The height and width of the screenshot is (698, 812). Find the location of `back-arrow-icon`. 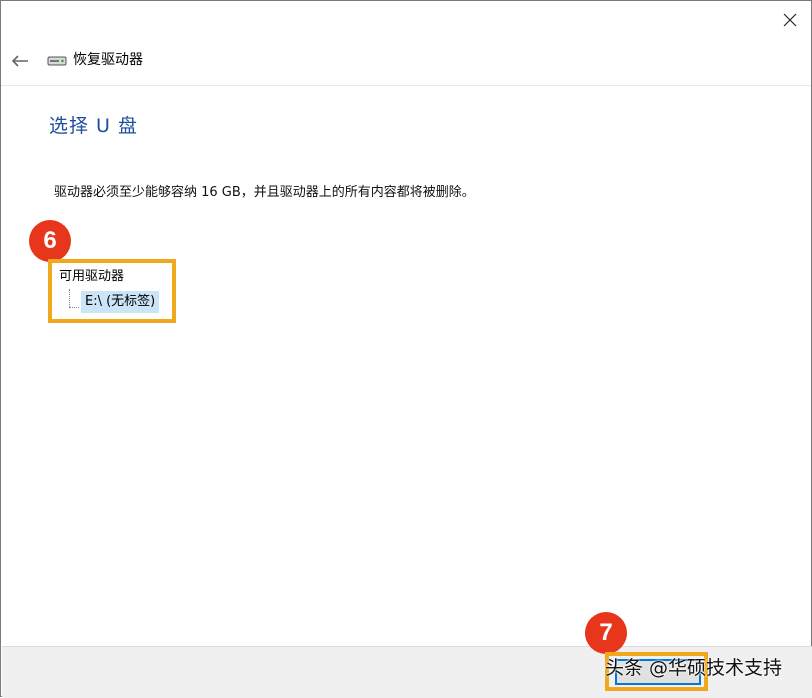

back-arrow-icon is located at coordinates (19, 61).